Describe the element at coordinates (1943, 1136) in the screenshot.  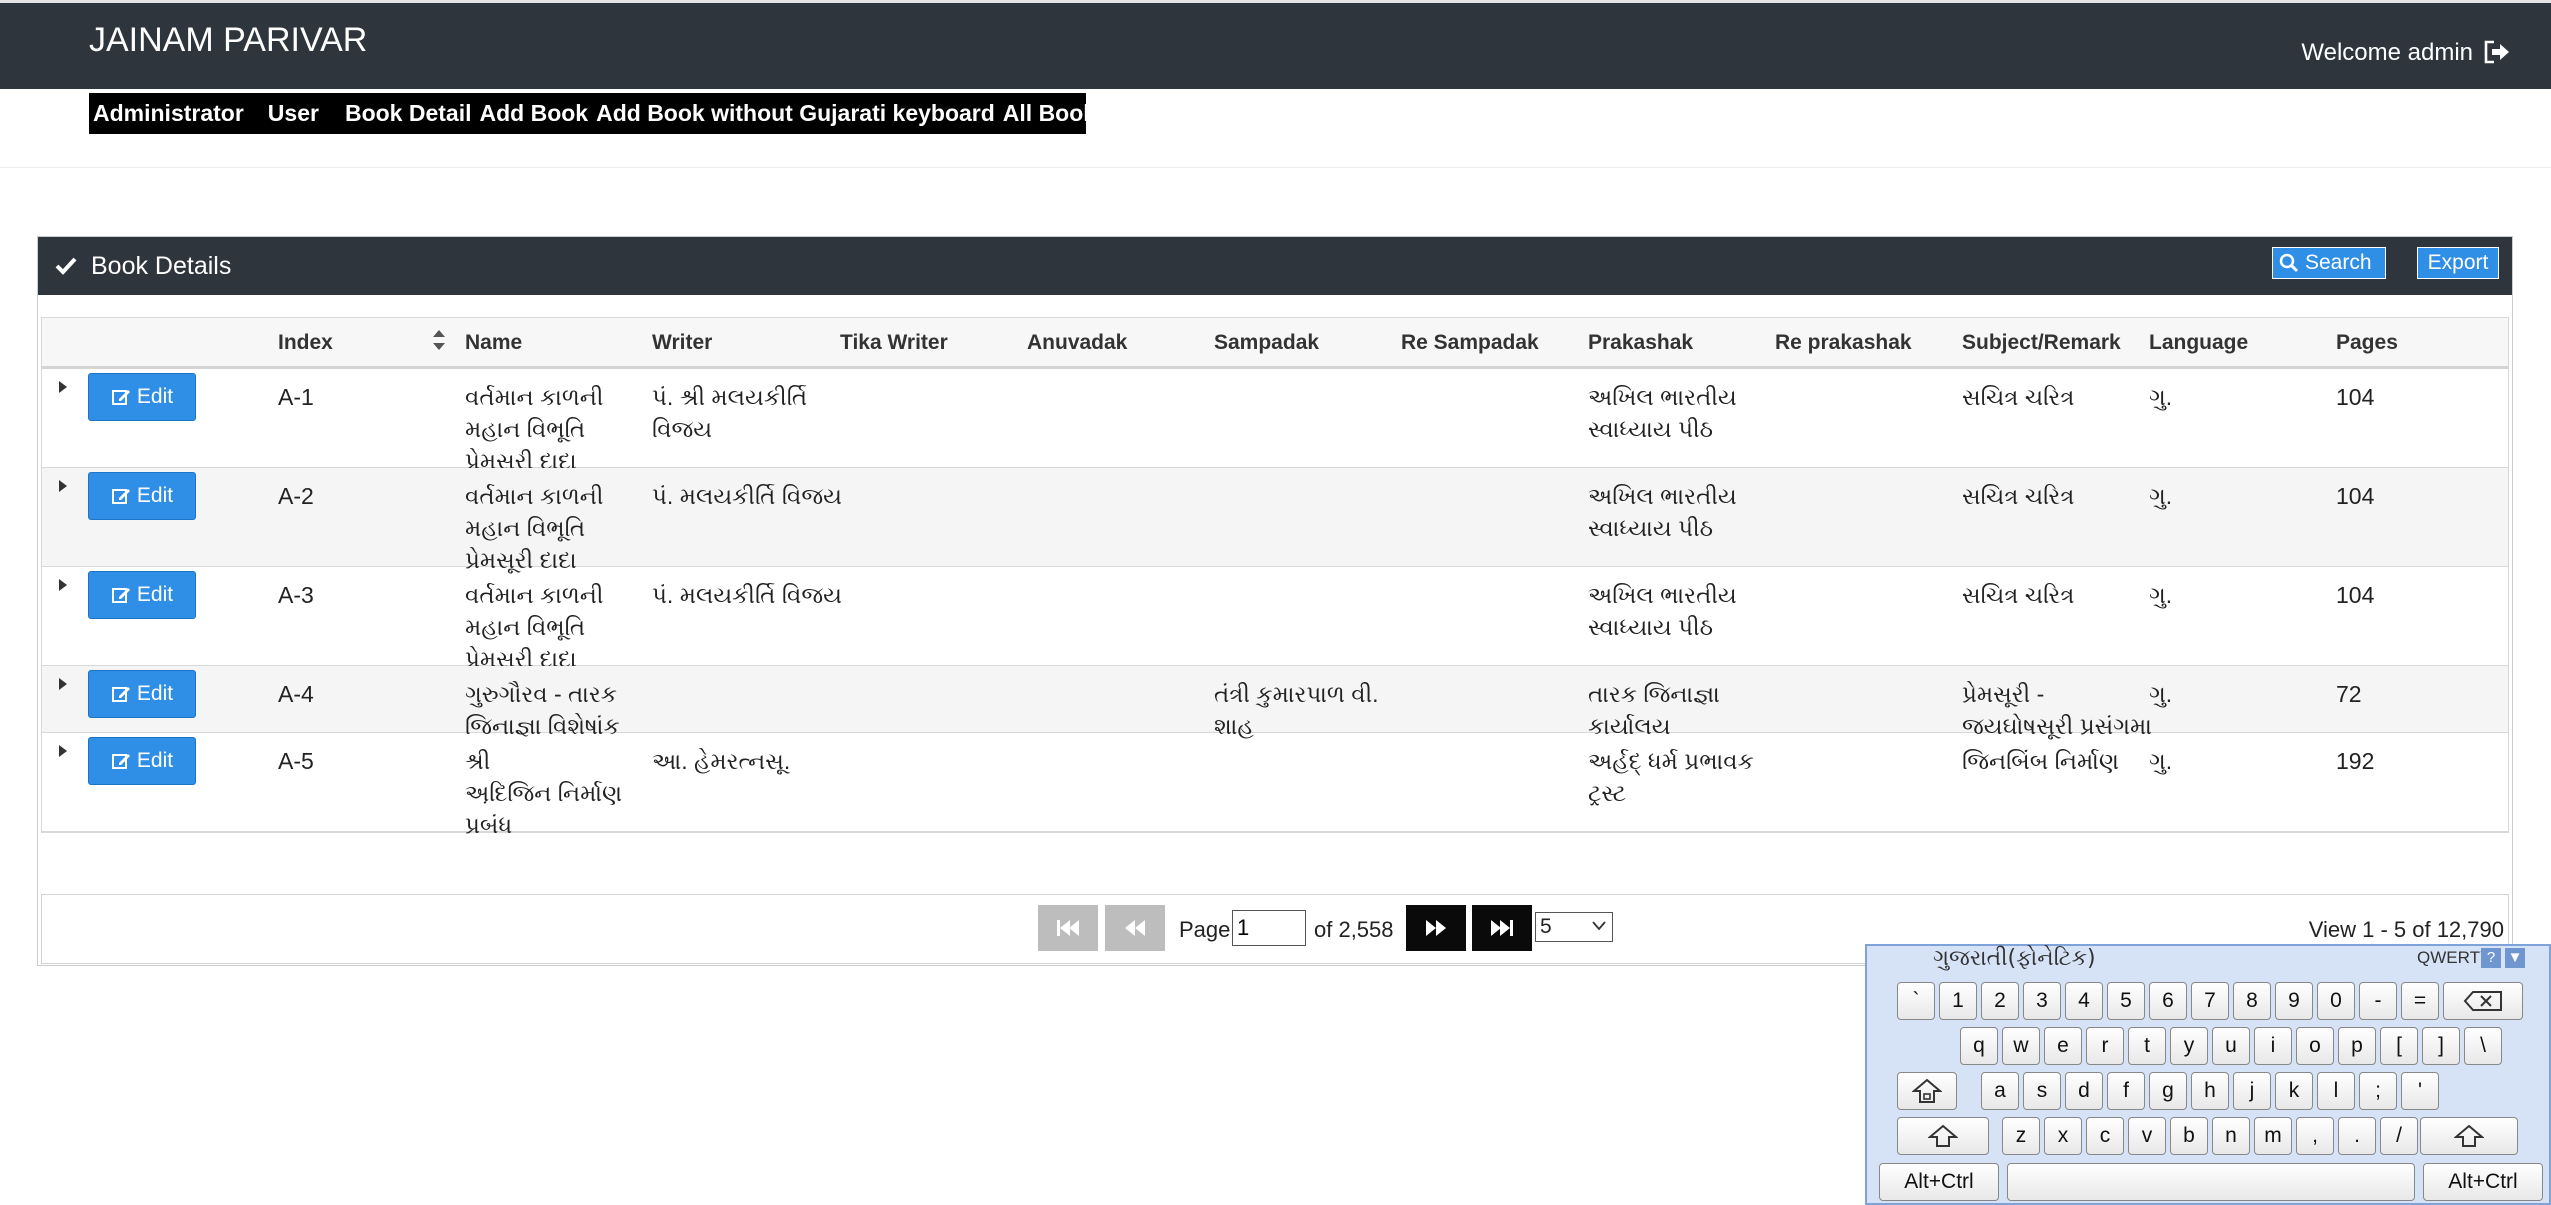
I see `shift-key-left` at that location.